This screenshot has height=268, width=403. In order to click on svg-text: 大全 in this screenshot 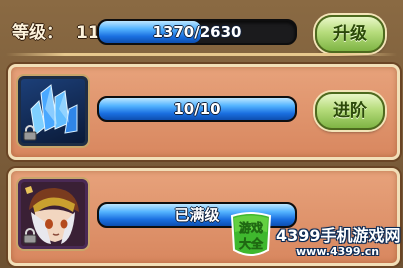, I will do `click(251, 243)`.